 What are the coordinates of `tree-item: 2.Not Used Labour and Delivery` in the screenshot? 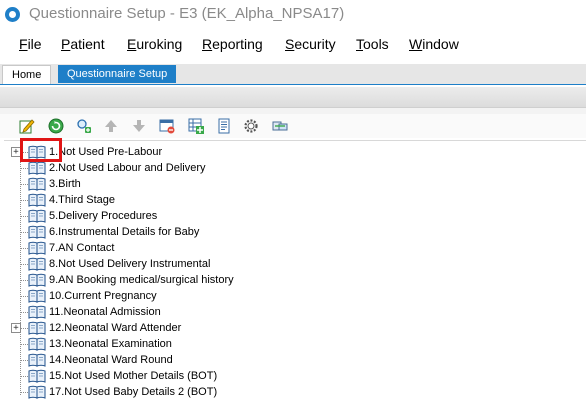 It's located at (284, 168).